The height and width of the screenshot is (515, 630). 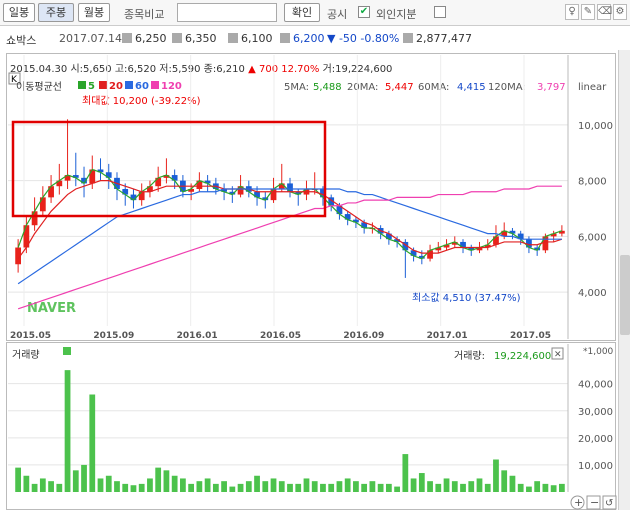 I want to click on ohlc-high-label: 고:, so click(x=121, y=69).